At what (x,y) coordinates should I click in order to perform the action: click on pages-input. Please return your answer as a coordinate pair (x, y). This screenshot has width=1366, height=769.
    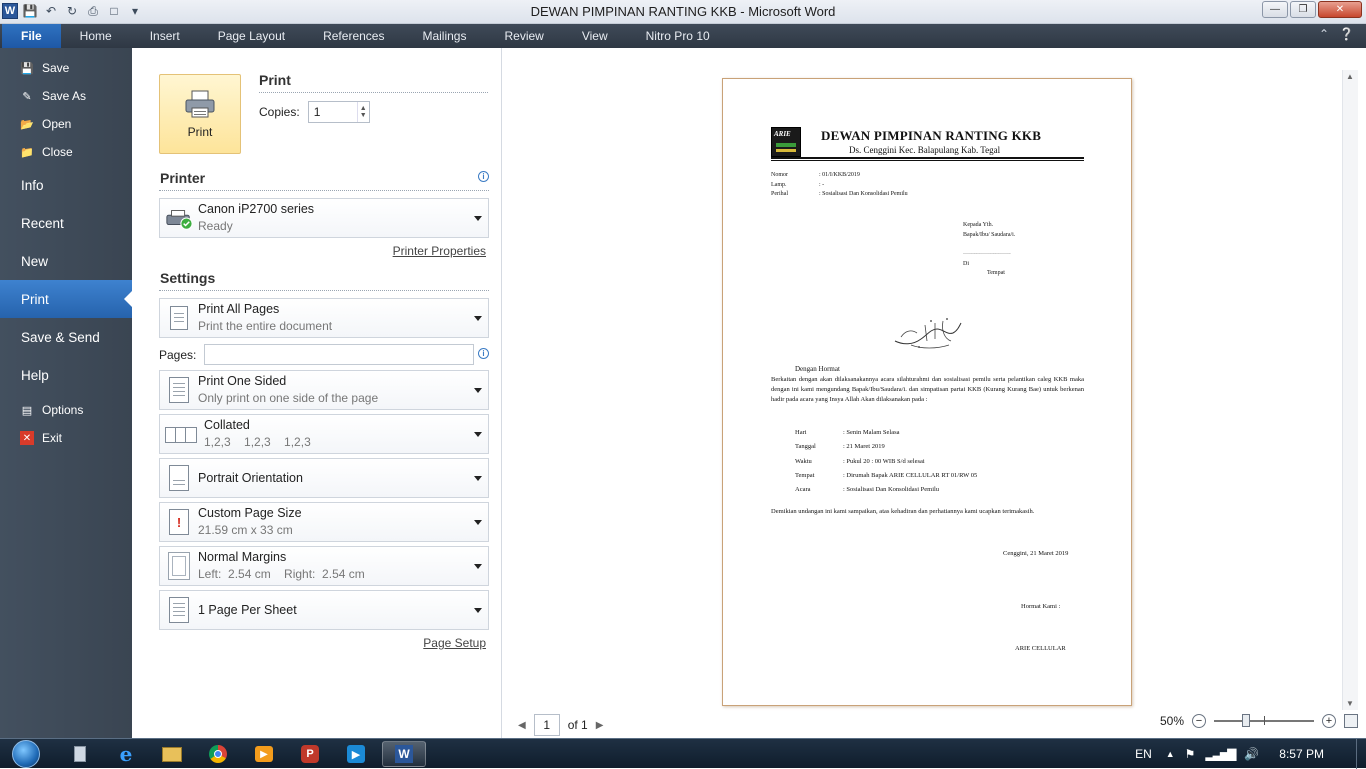
    Looking at the image, I should click on (339, 354).